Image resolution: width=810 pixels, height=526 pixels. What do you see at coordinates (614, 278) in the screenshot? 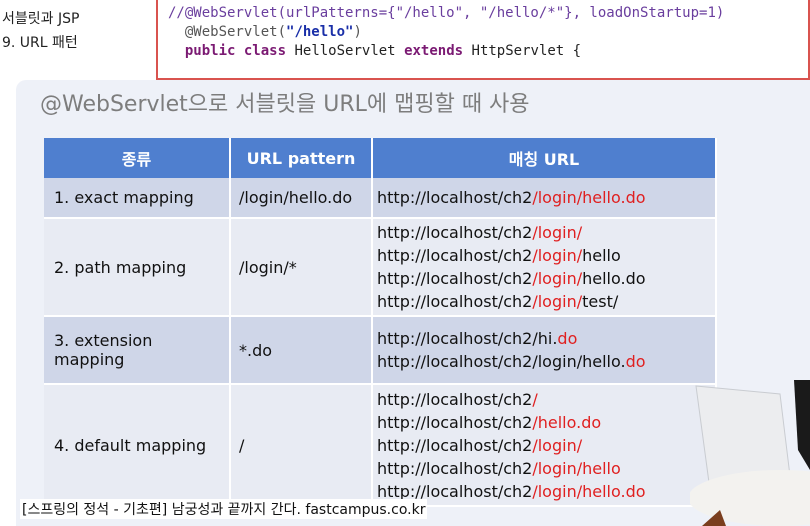
I see `url-tail: hello.do` at bounding box center [614, 278].